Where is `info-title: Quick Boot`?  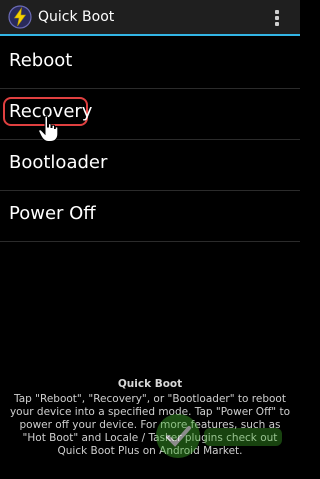 info-title: Quick Boot is located at coordinates (150, 384).